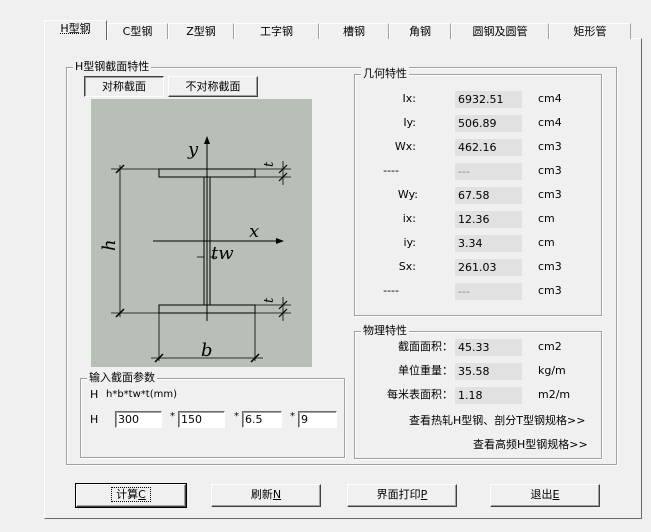 This screenshot has width=651, height=532. Describe the element at coordinates (193, 149) in the screenshot. I see `y-axis-label: y` at that location.